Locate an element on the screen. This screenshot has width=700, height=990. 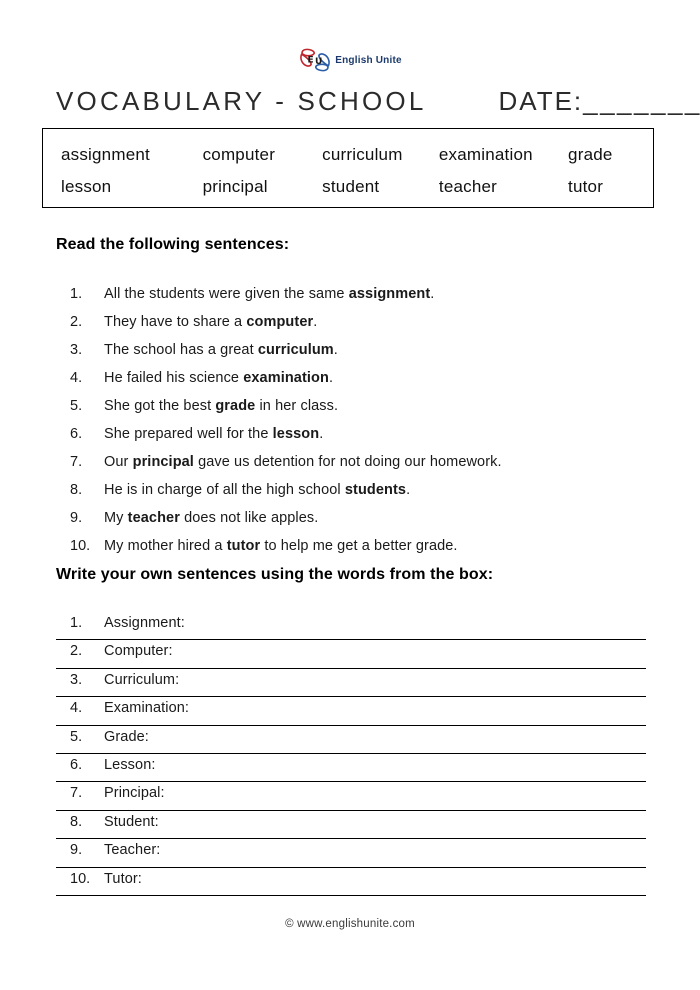
write-line-row: 10. Tutor: is located at coordinates (351, 882).